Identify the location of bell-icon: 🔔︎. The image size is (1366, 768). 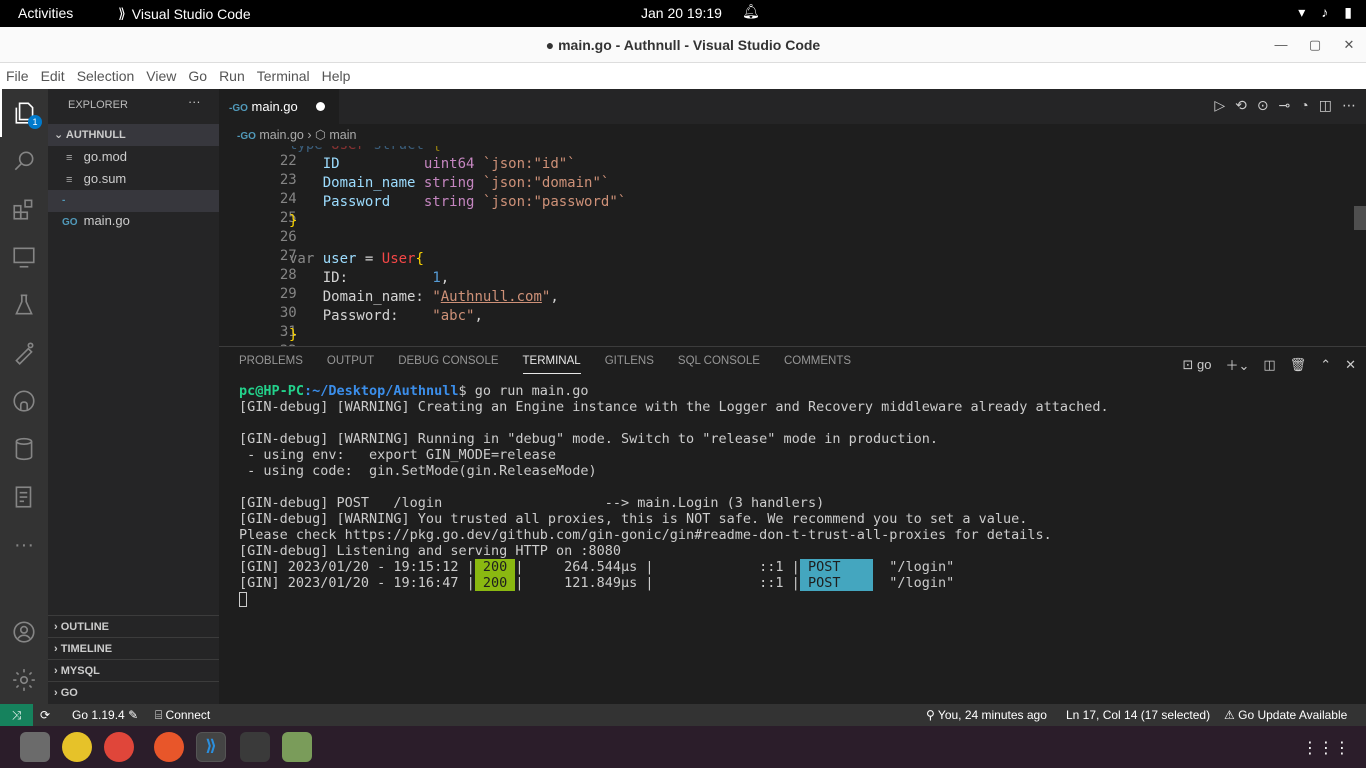
(751, 11).